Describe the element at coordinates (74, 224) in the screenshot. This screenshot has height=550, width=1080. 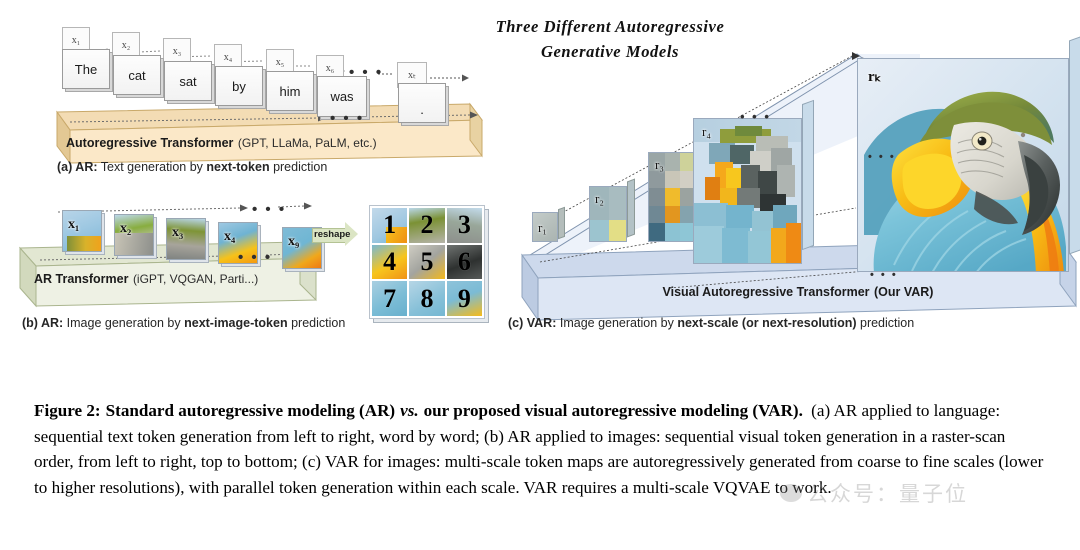
I see `image-token-label: x₁` at that location.